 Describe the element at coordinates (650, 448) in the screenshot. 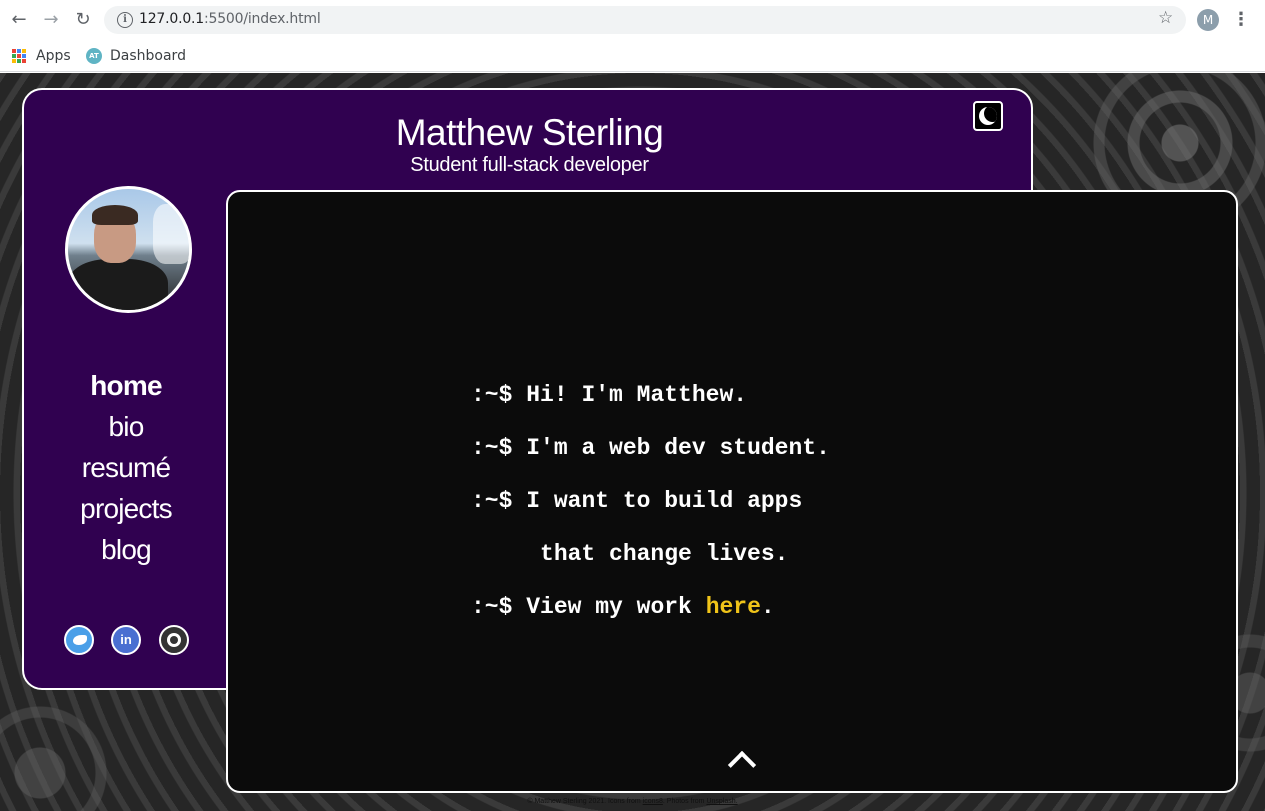

I see `terminal-line: :~$ I'm a web dev student.` at that location.